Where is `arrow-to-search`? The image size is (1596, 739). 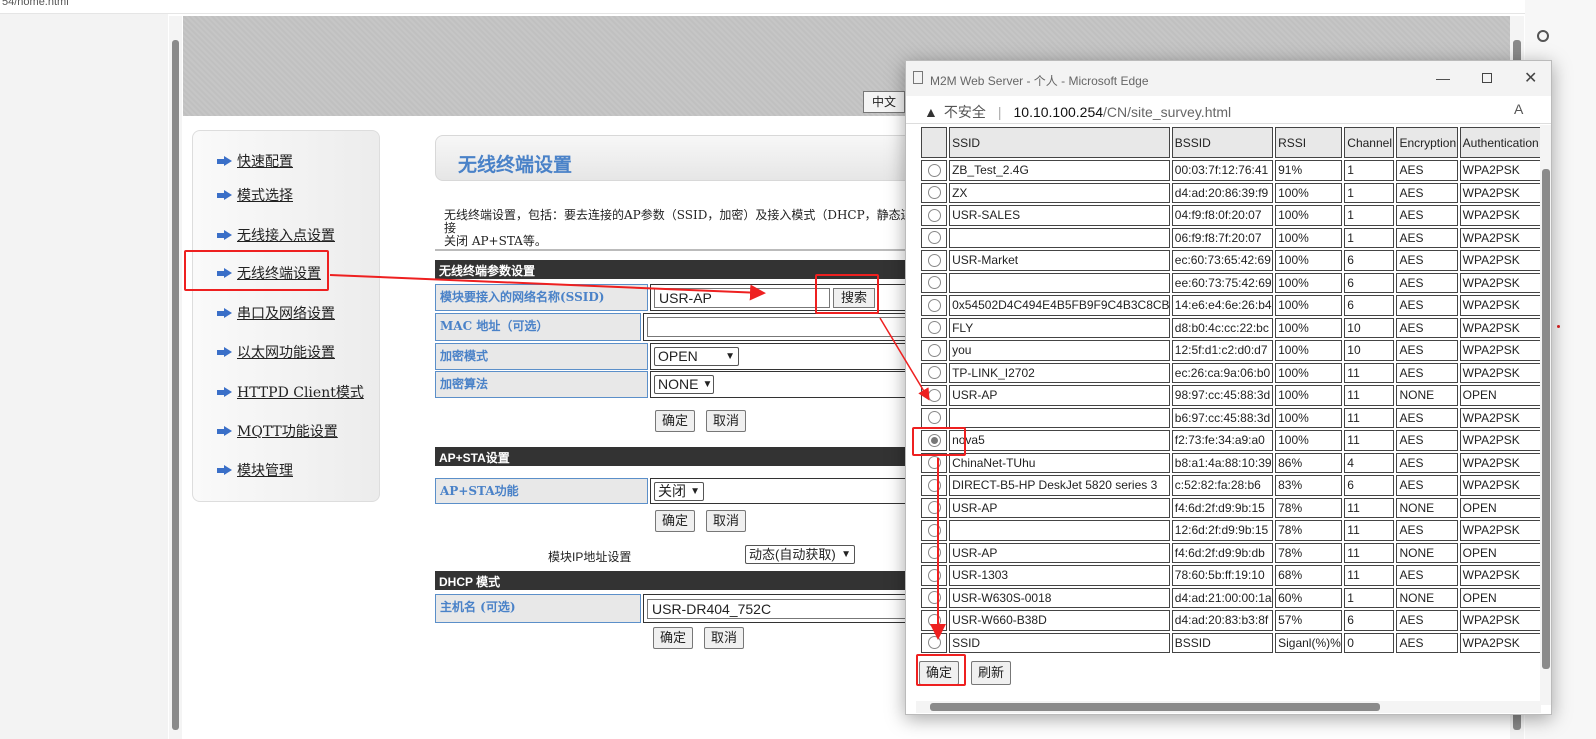
arrow-to-search is located at coordinates (547, 287).